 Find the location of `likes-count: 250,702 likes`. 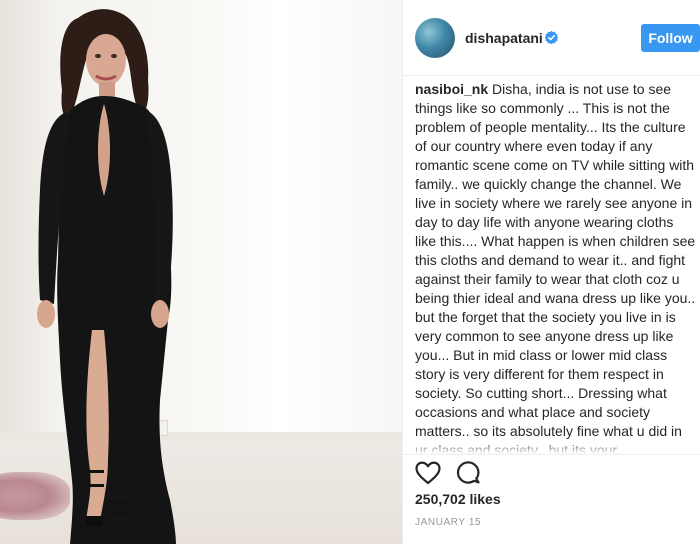

likes-count: 250,702 likes is located at coordinates (458, 499).